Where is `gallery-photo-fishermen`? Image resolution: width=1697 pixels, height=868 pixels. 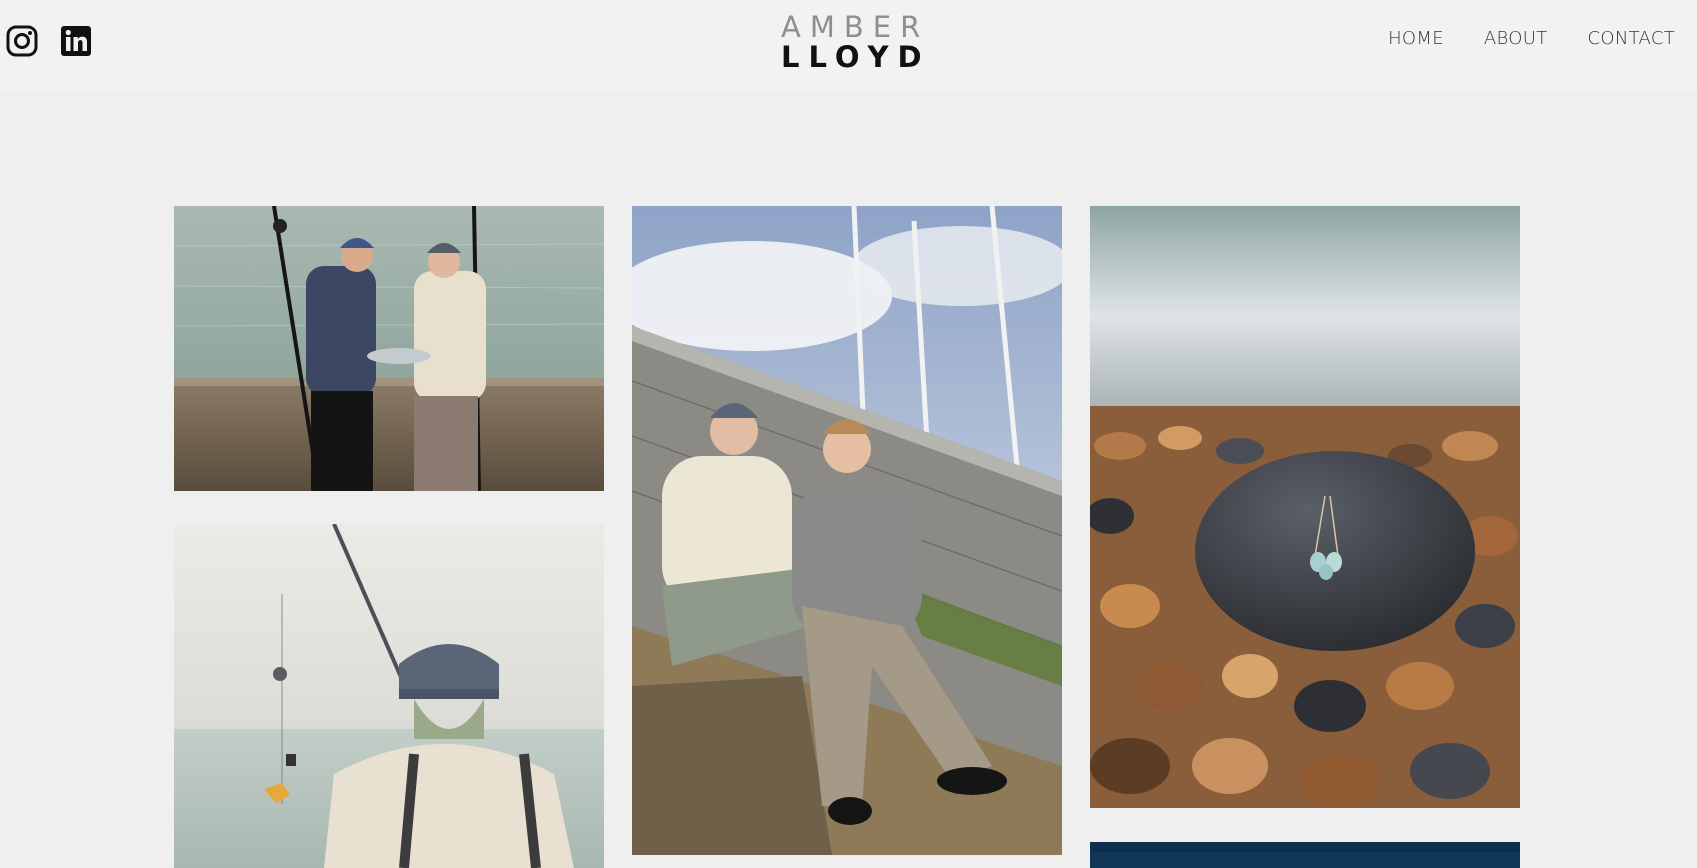
gallery-photo-fishermen is located at coordinates (389, 348).